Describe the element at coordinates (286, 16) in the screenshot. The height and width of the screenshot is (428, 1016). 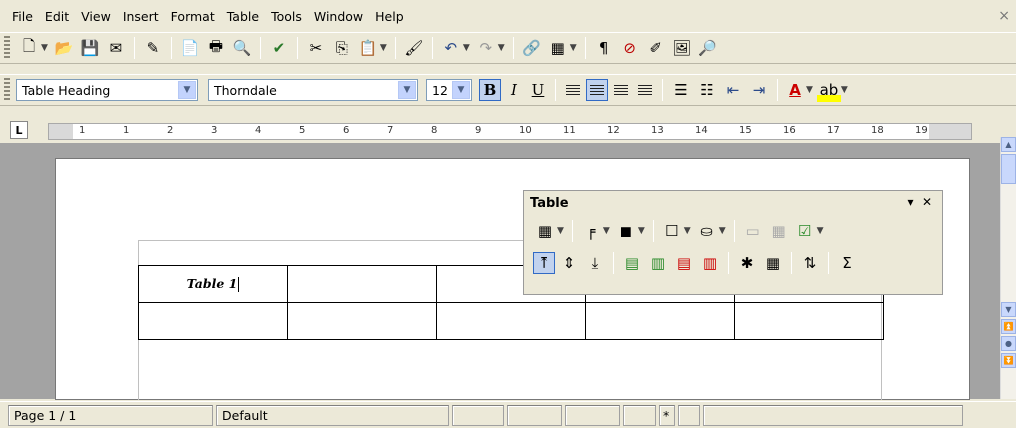
I see `menu-tools: Tools` at that location.